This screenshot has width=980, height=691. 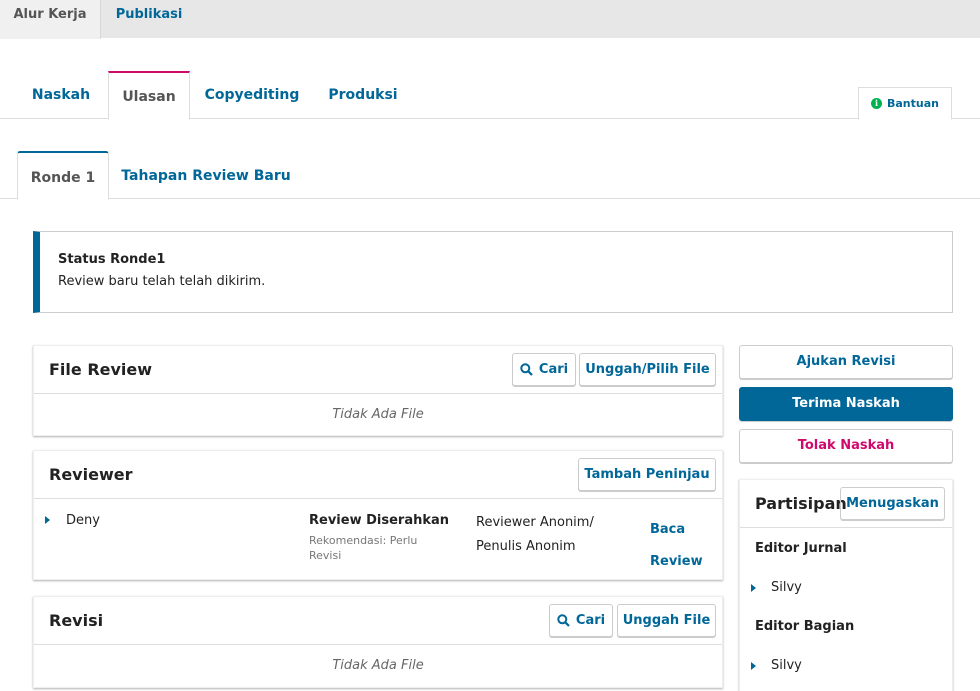 I want to click on role-section-editor: Editor Bagian, so click(x=805, y=626).